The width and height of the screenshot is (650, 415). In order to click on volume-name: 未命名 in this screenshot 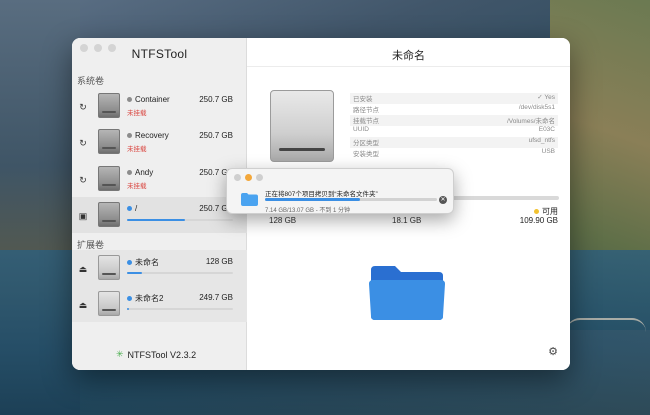, I will do `click(147, 262)`.